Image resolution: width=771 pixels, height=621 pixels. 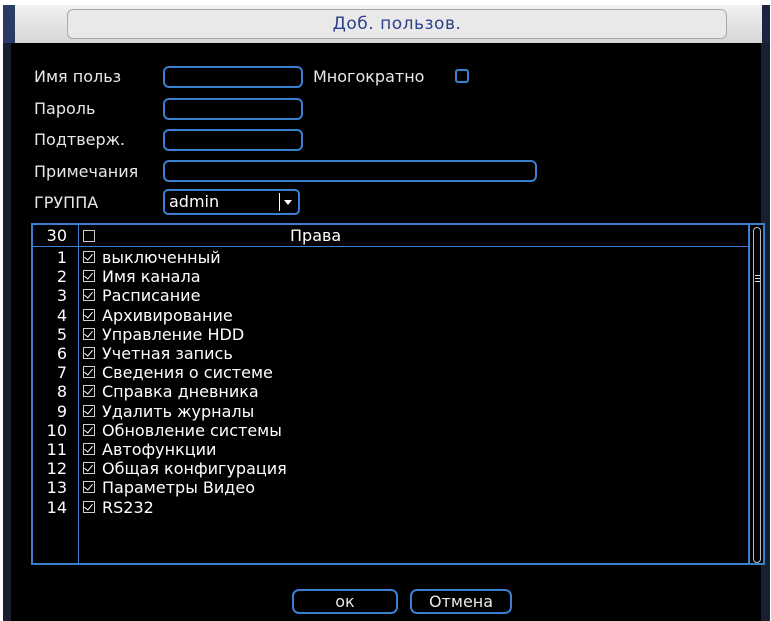 What do you see at coordinates (369, 76) in the screenshot?
I see `multiple-login-label: Многократно` at bounding box center [369, 76].